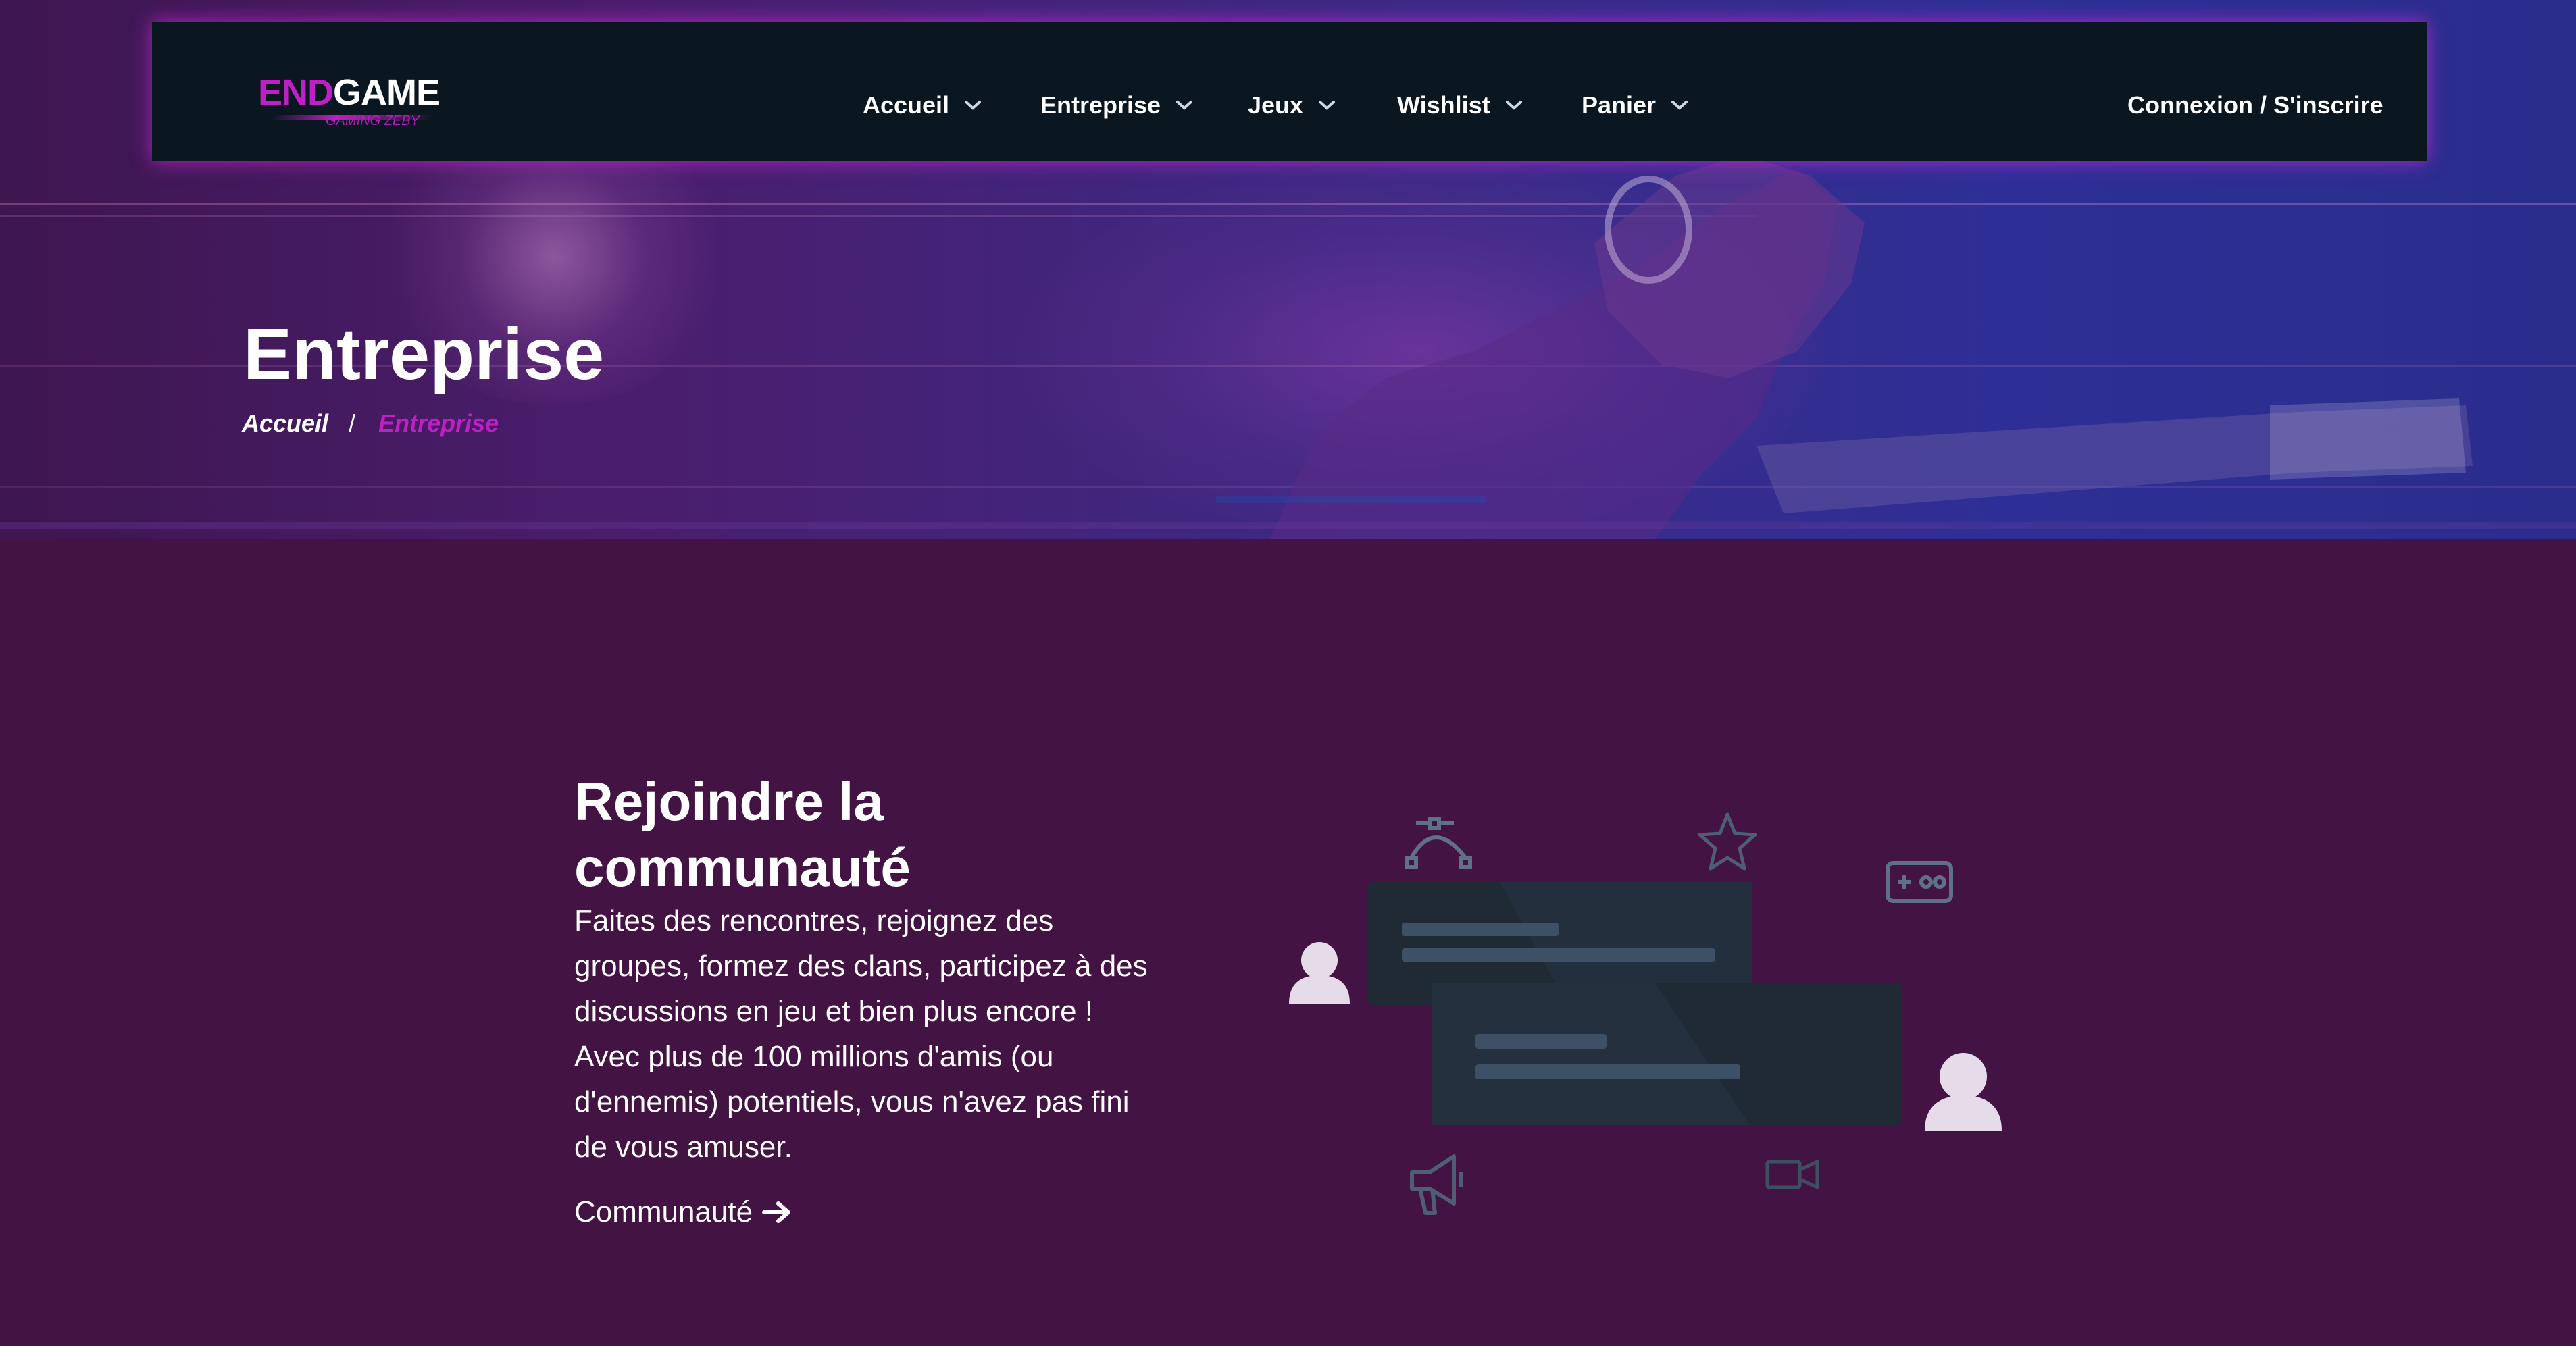 The height and width of the screenshot is (1346, 2576). I want to click on community-illustration, so click(1645, 1013).